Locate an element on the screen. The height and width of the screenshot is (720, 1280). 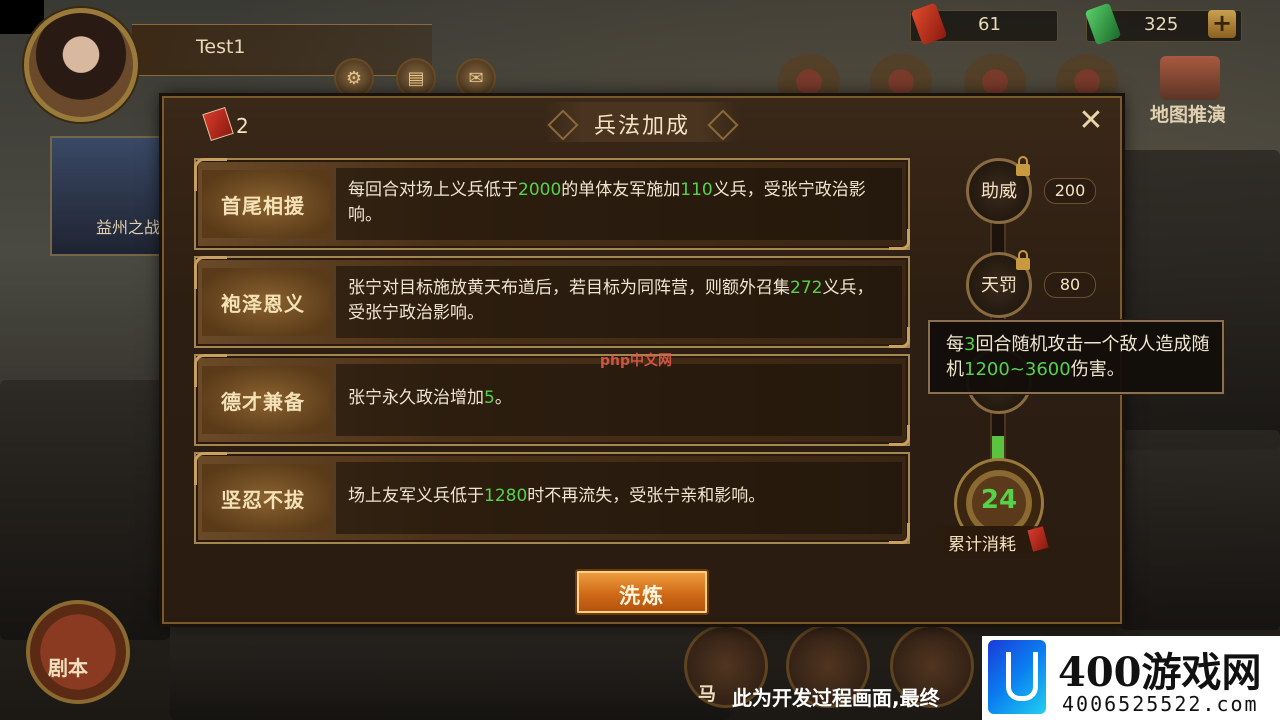
desc-value: 2000 is located at coordinates (540, 190).